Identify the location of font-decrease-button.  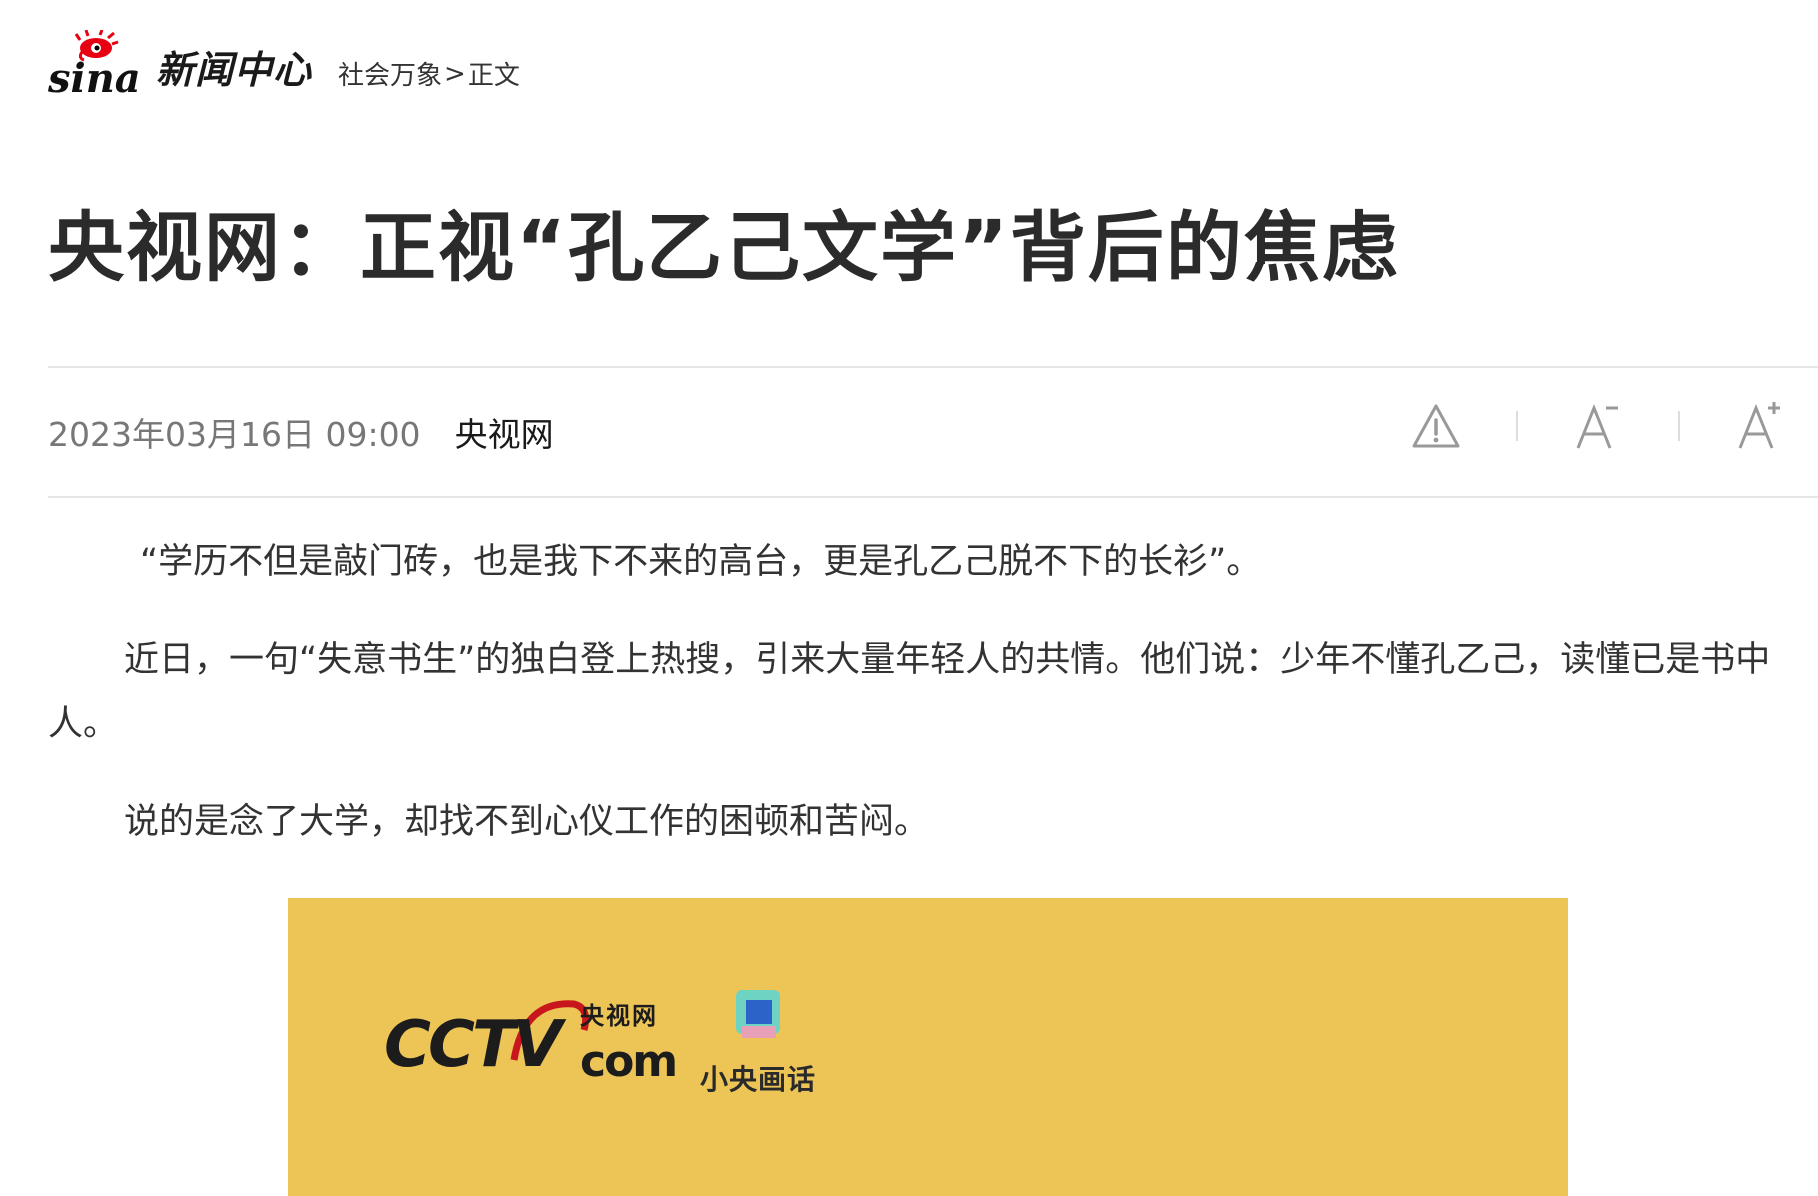
(1598, 426).